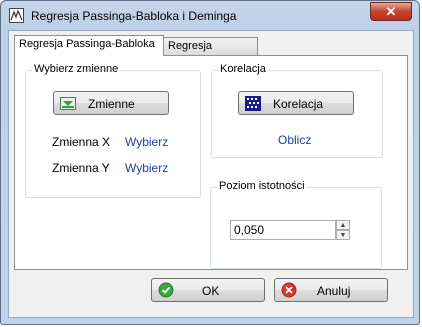 The width and height of the screenshot is (422, 327). I want to click on variable-x-select-link: Wybierz, so click(146, 142).